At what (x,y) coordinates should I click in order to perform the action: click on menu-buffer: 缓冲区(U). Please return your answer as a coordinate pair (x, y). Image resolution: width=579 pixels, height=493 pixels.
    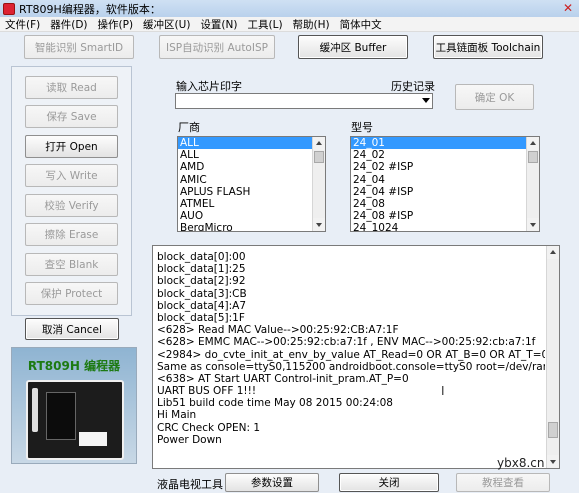
    Looking at the image, I should click on (166, 24).